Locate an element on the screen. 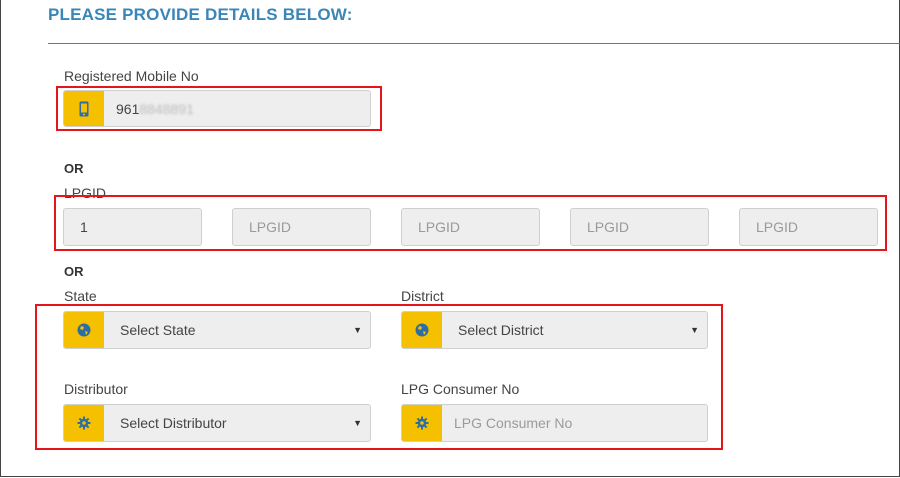 The height and width of the screenshot is (478, 900). distributor-label: Distributor is located at coordinates (96, 389).